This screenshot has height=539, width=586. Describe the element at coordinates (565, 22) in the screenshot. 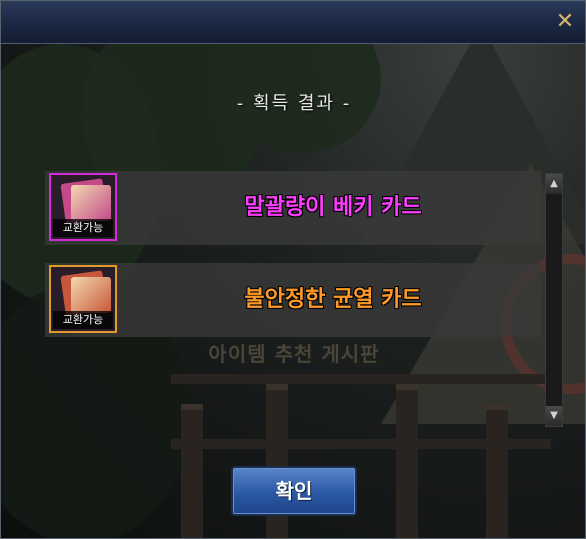

I see `close-icon: ✕` at that location.